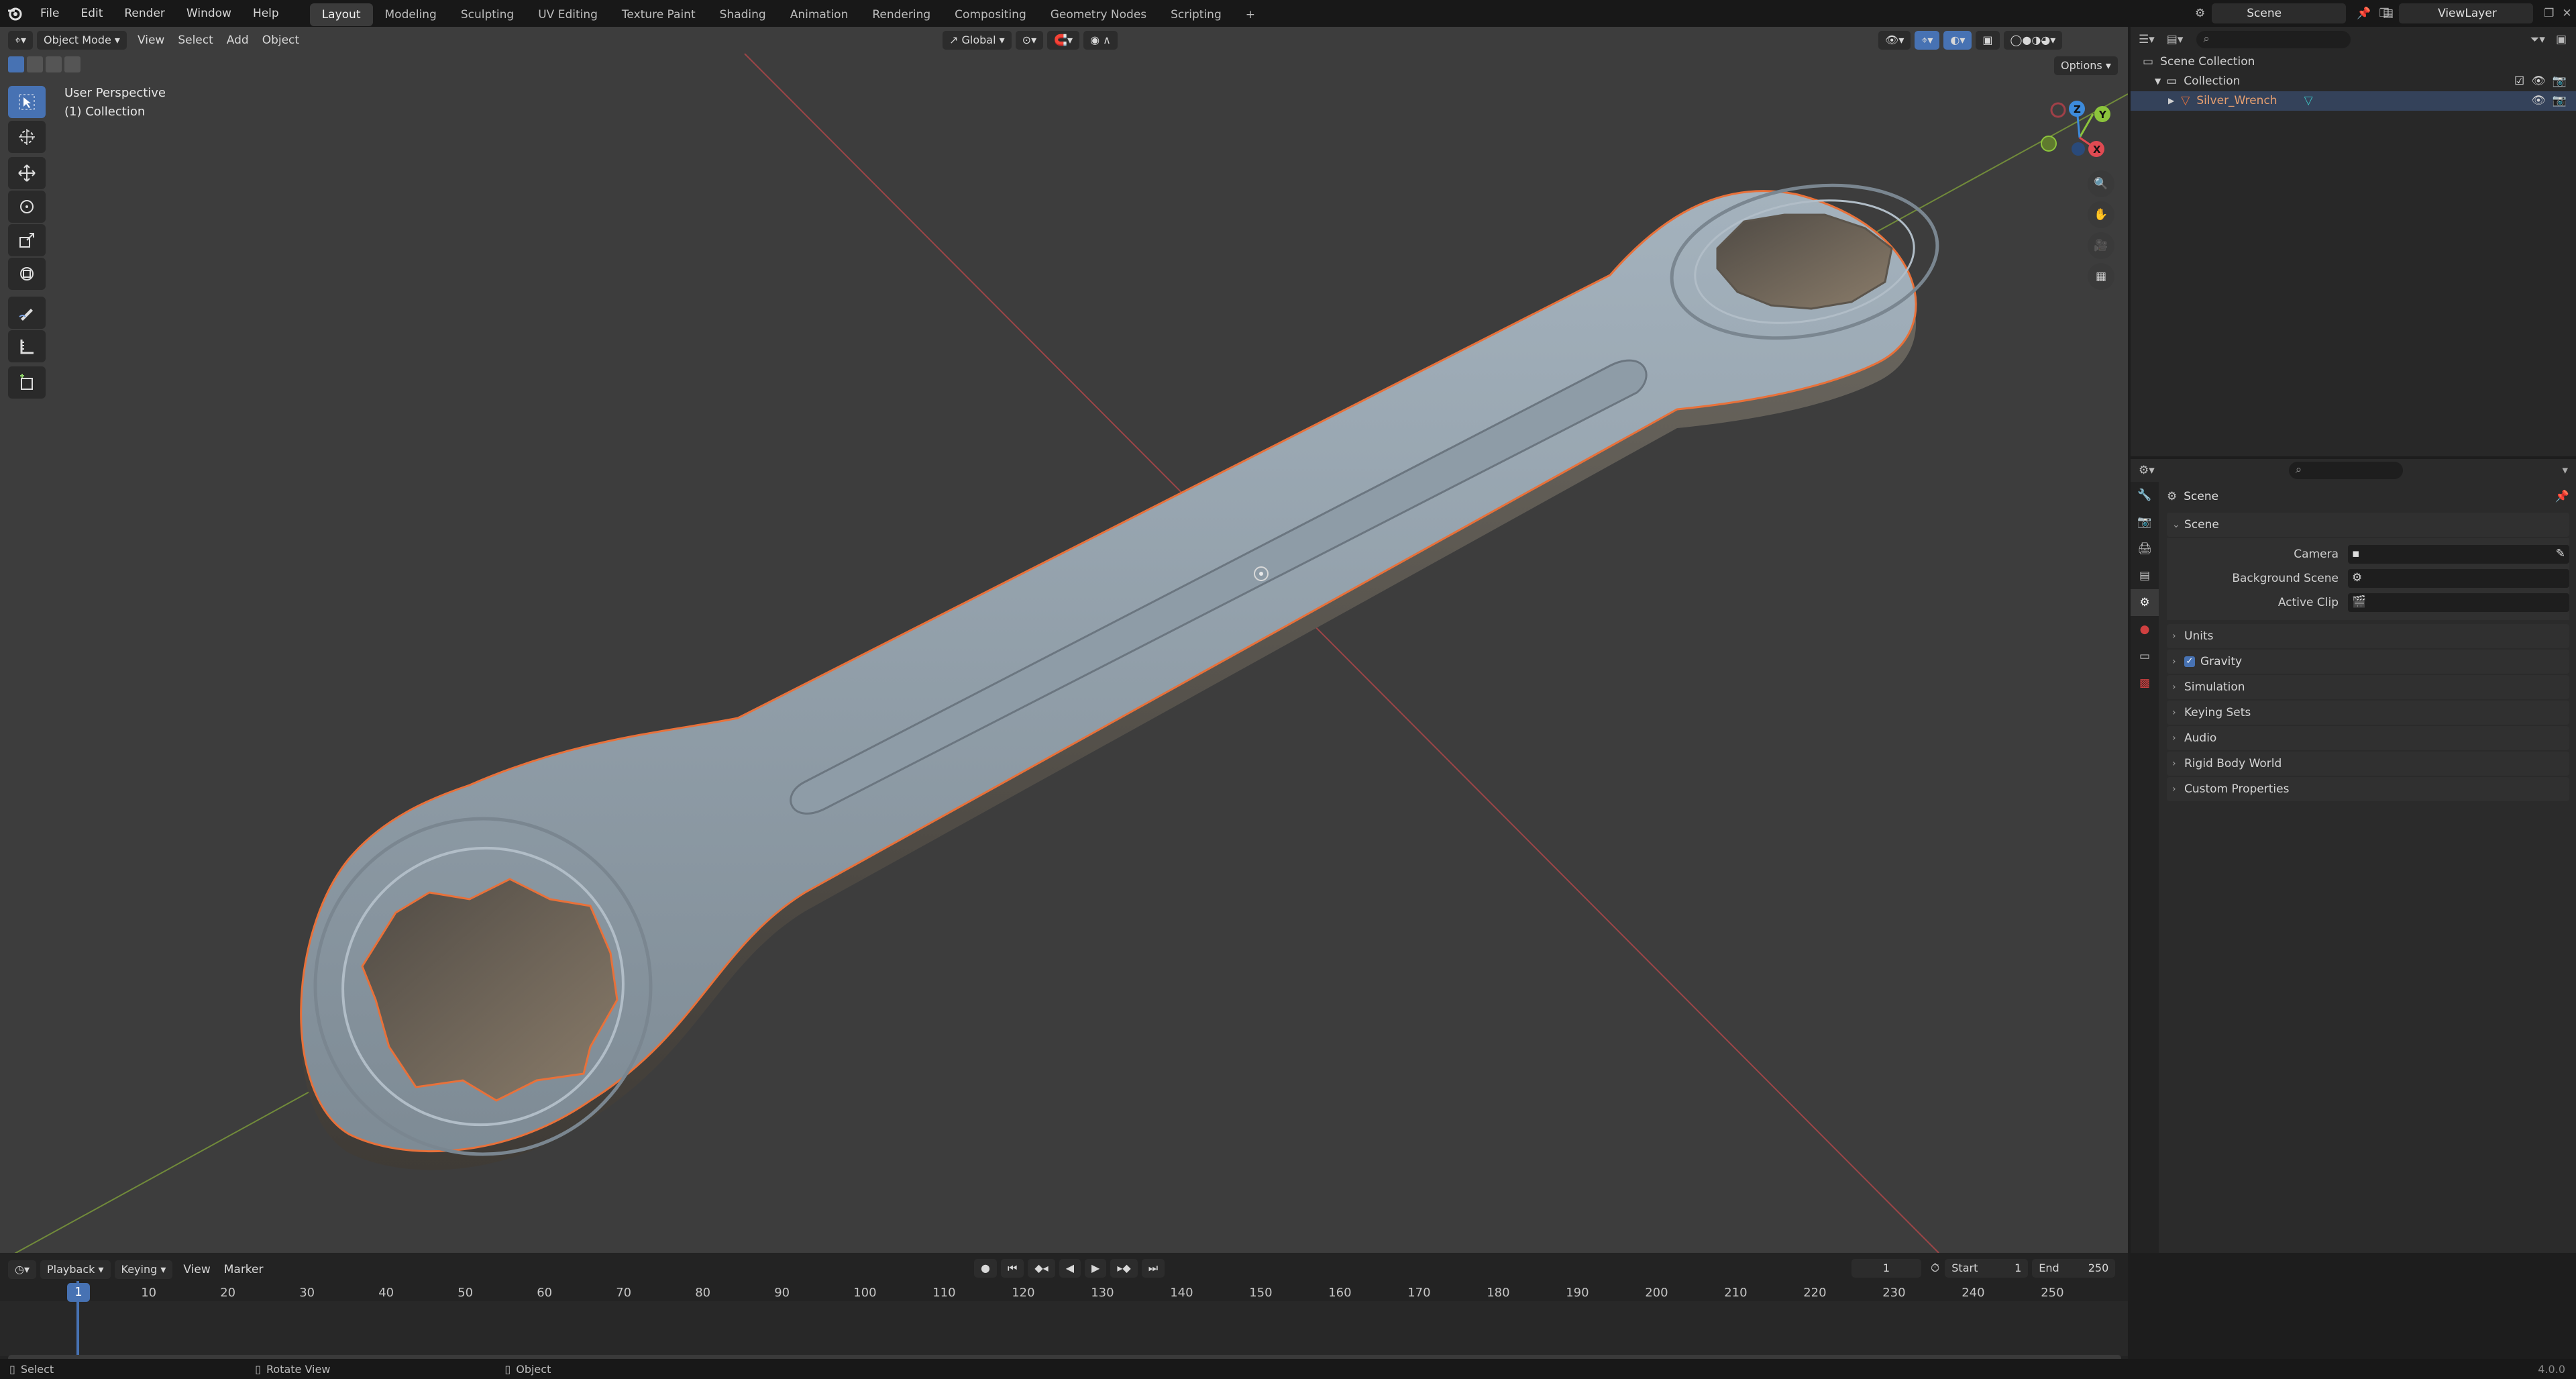 Image resolution: width=2576 pixels, height=1379 pixels. What do you see at coordinates (2368, 738) in the screenshot?
I see `panel-audio: › Audio` at bounding box center [2368, 738].